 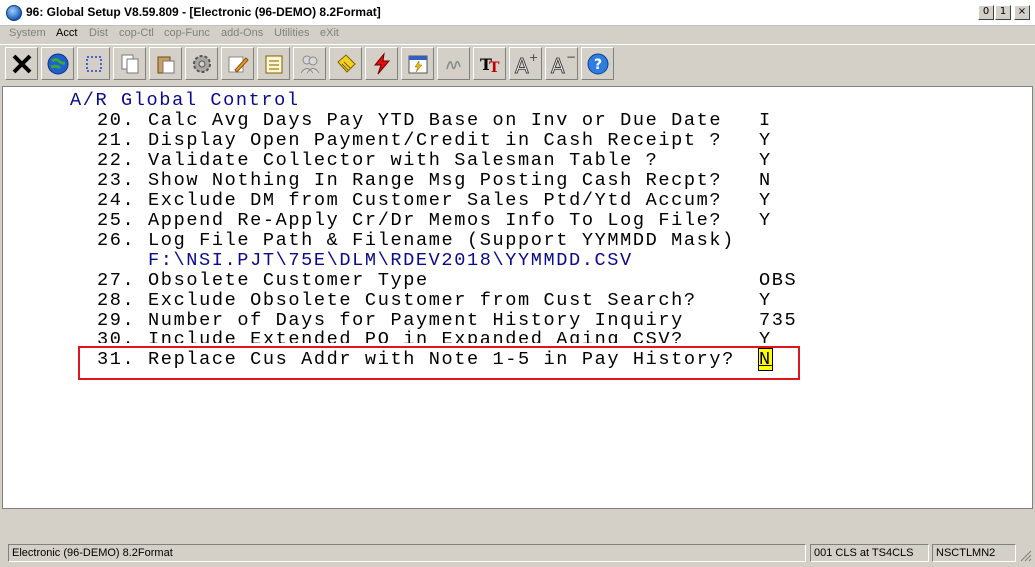 I want to click on signature-icon, so click(x=453, y=63).